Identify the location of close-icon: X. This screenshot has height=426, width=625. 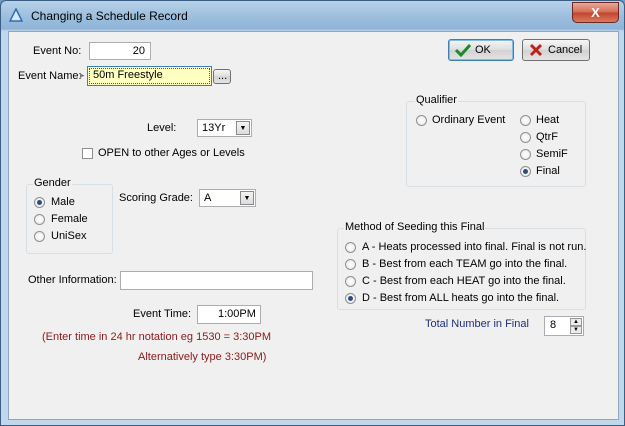
(595, 12).